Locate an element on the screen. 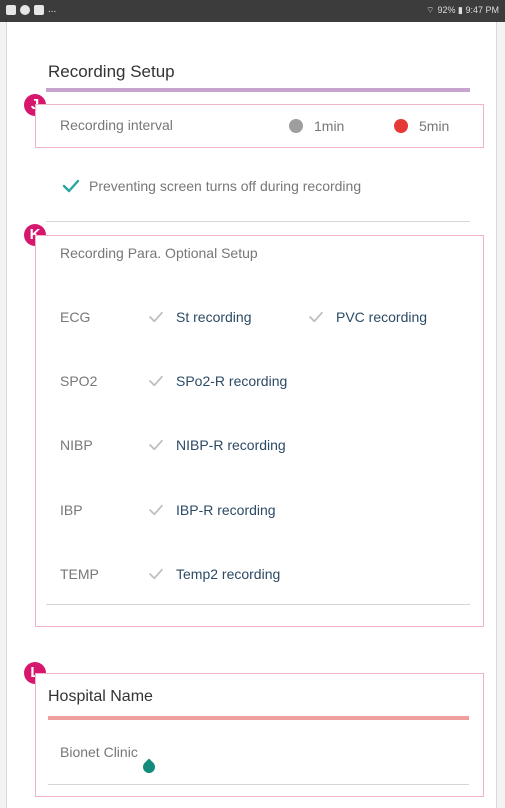  radio-5min: 5min is located at coordinates (421, 126).